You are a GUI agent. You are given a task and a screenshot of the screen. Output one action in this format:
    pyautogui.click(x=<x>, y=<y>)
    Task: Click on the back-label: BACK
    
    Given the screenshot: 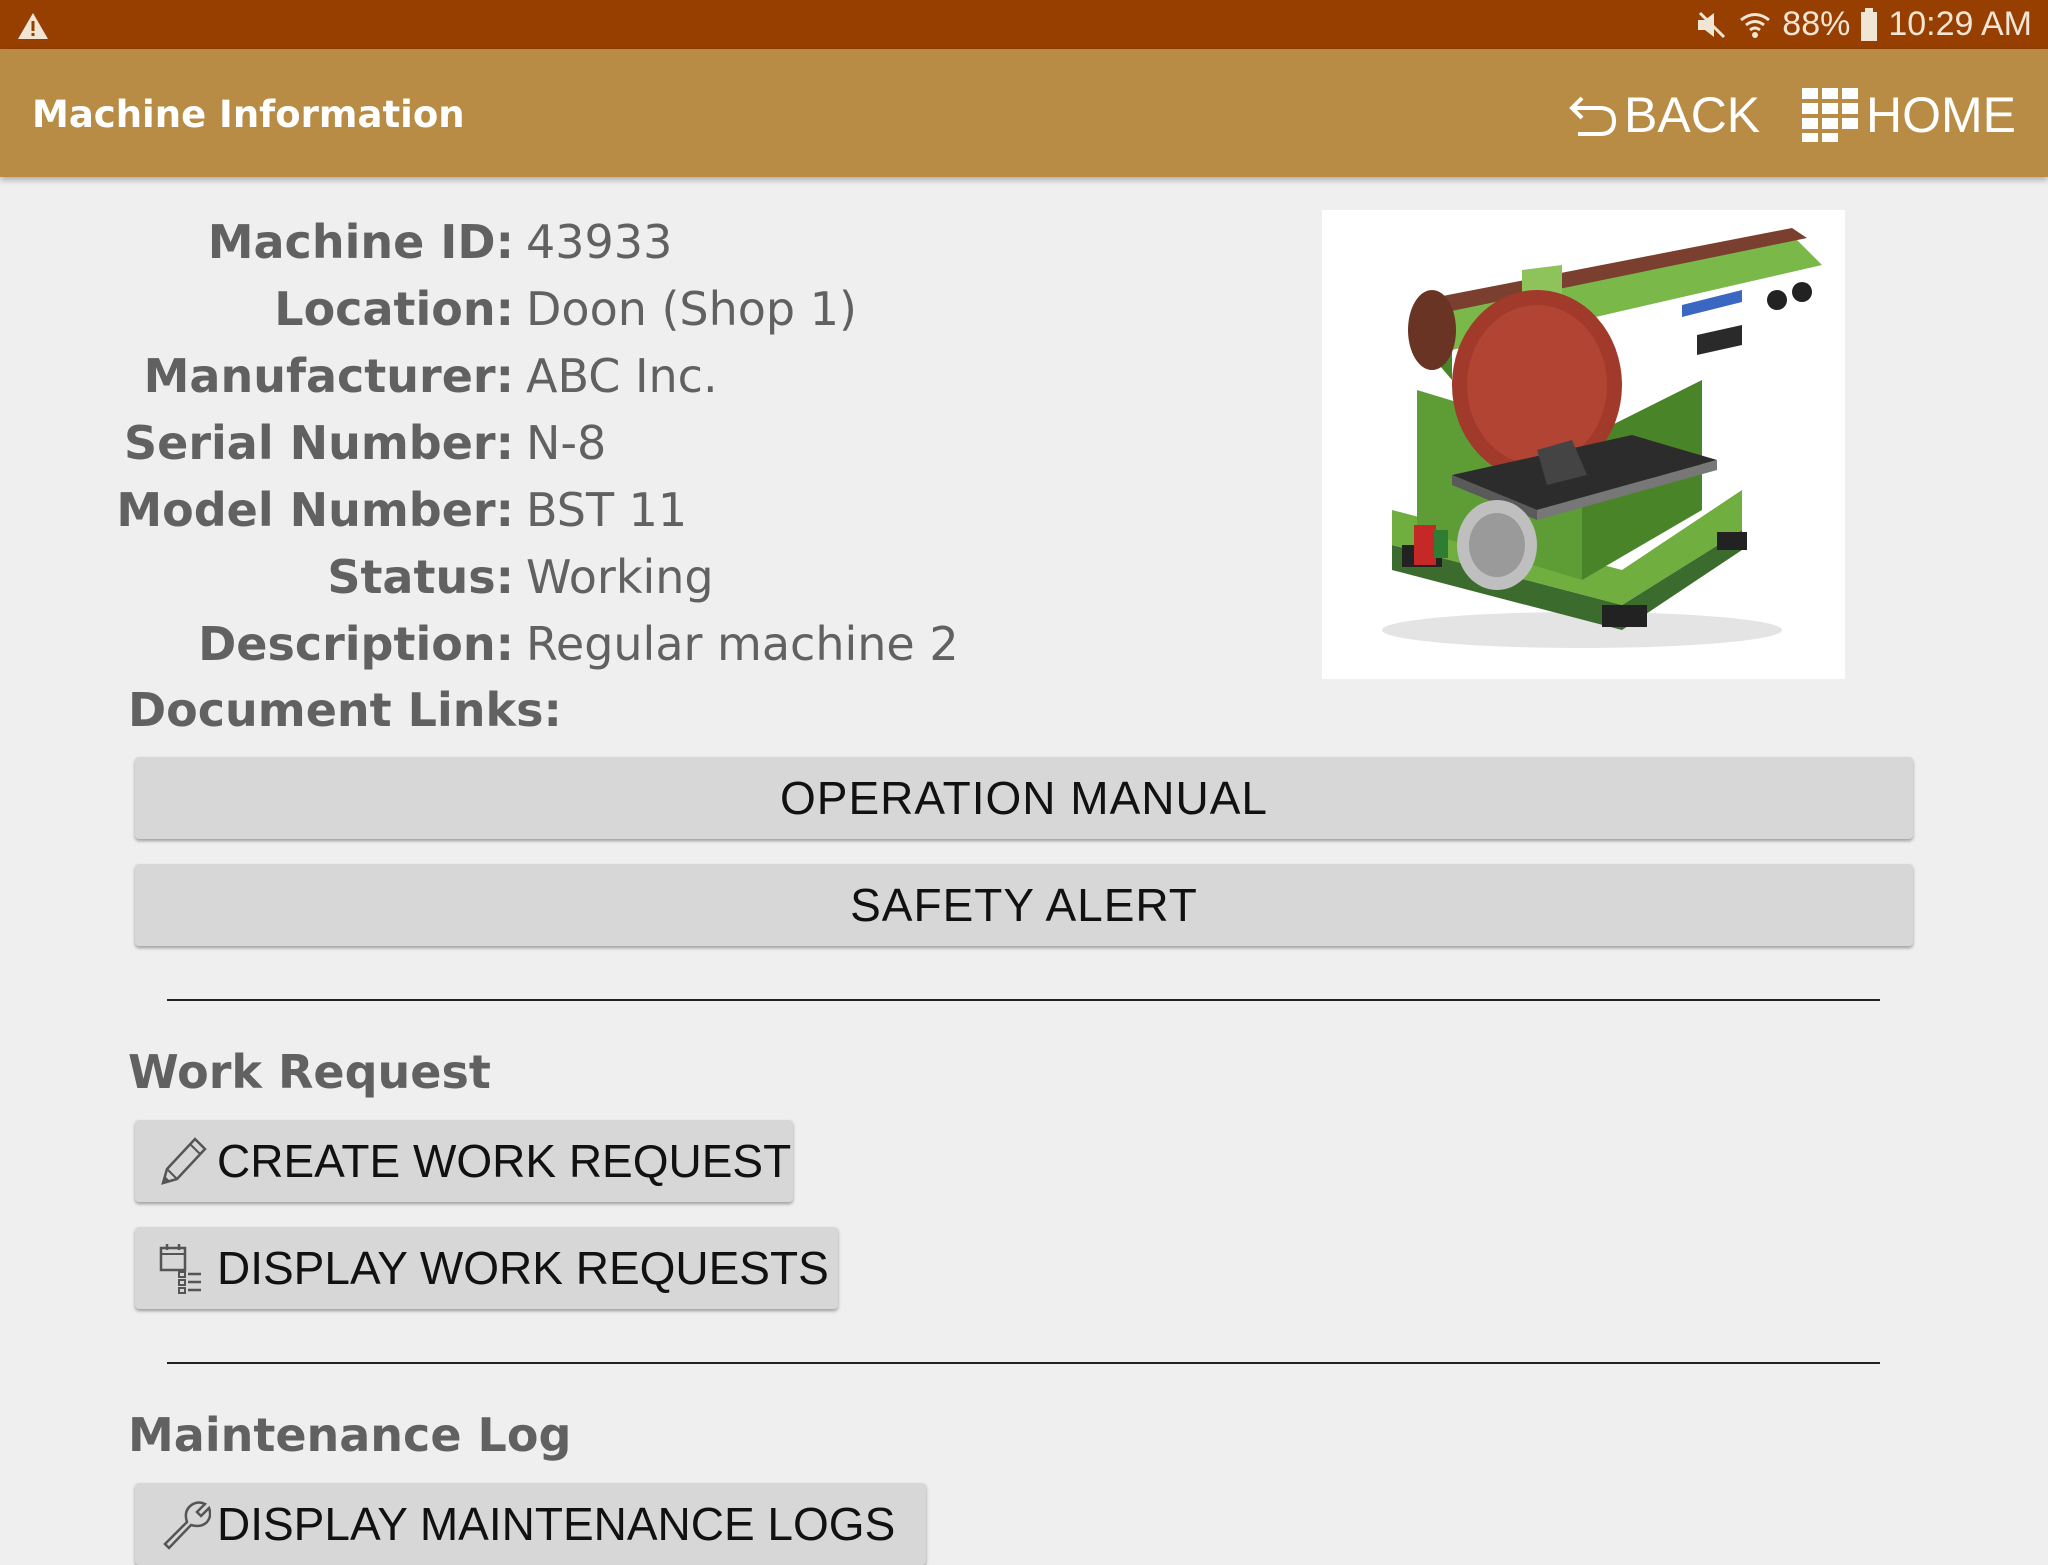 What is the action you would take?
    pyautogui.click(x=1692, y=115)
    